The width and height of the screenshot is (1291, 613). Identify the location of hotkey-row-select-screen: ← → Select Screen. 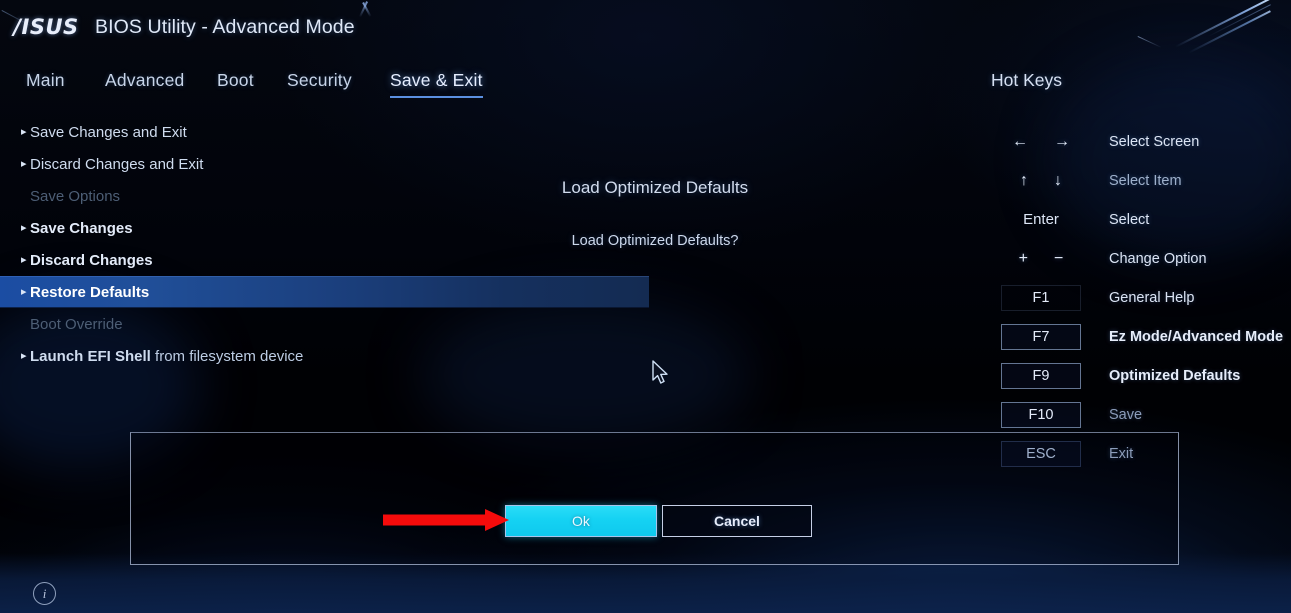
(1135, 141).